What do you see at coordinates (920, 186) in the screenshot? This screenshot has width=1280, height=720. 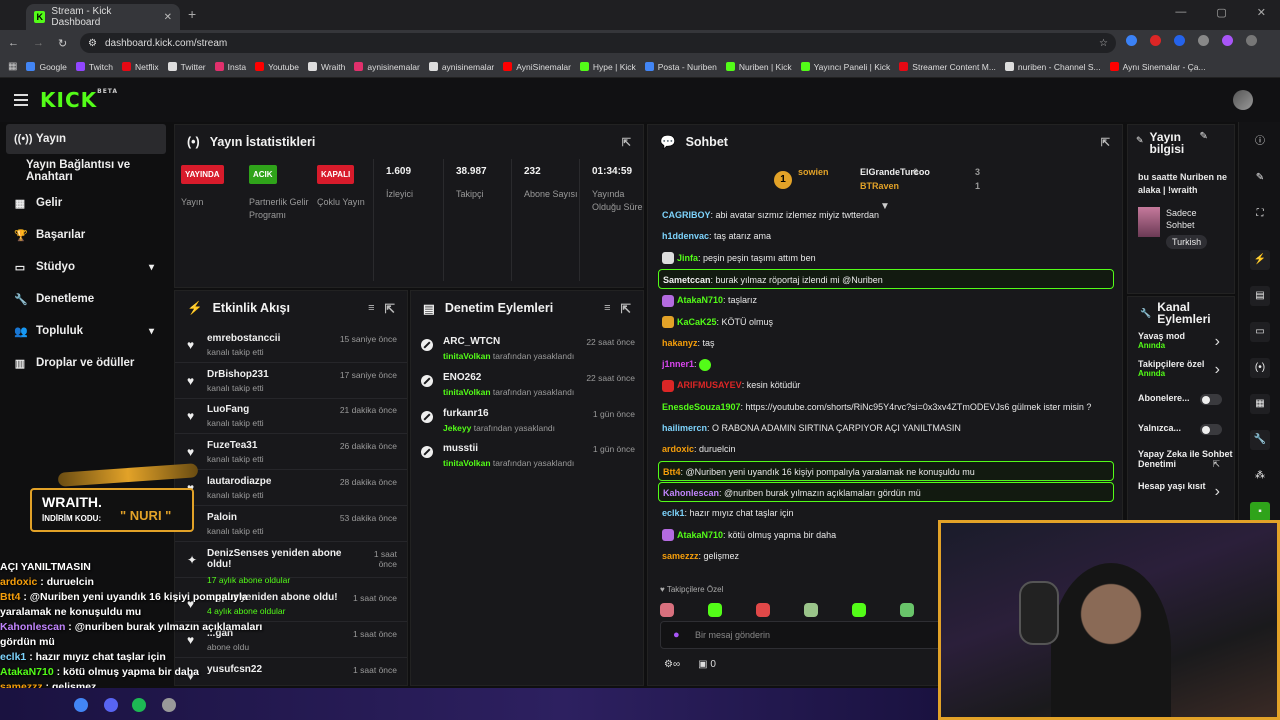 I see `leaderboard-entry: BTRaven 1` at bounding box center [920, 186].